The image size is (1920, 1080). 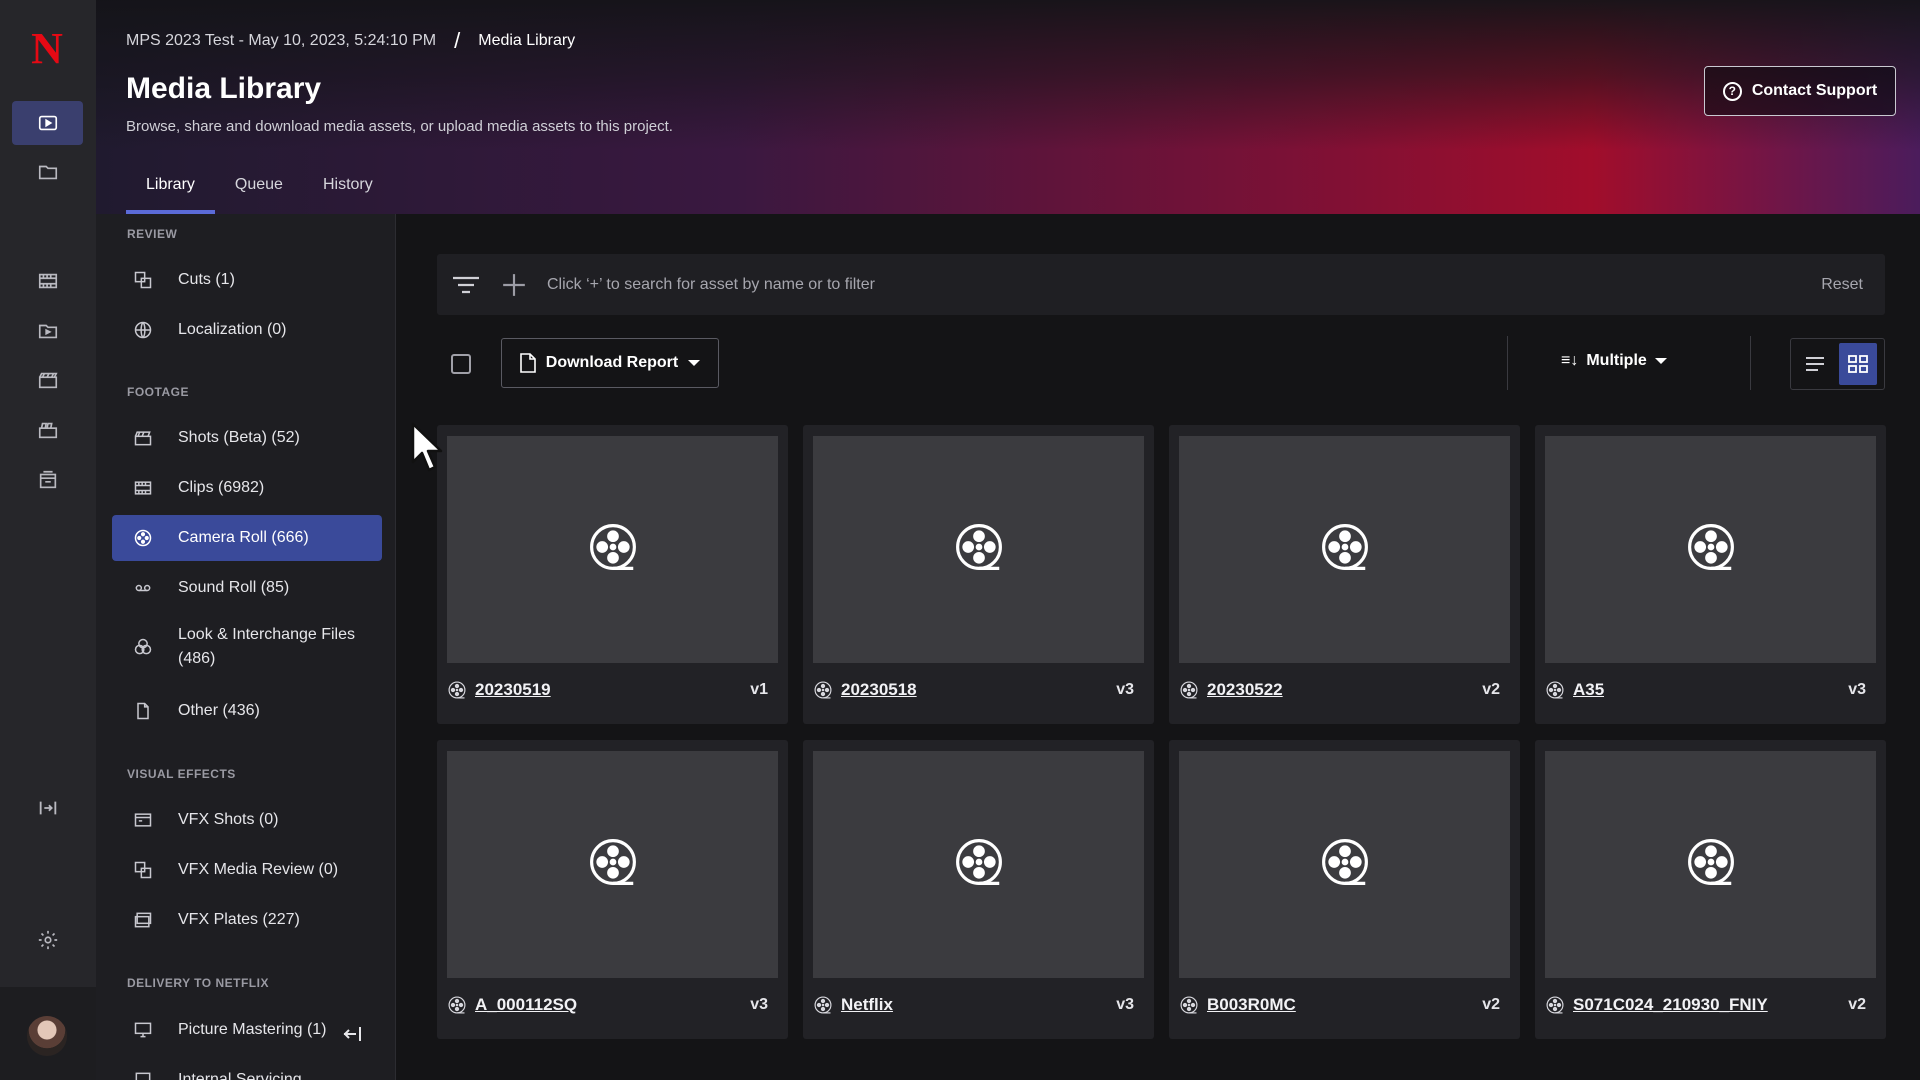 What do you see at coordinates (514, 285) in the screenshot?
I see `add-filter-icon` at bounding box center [514, 285].